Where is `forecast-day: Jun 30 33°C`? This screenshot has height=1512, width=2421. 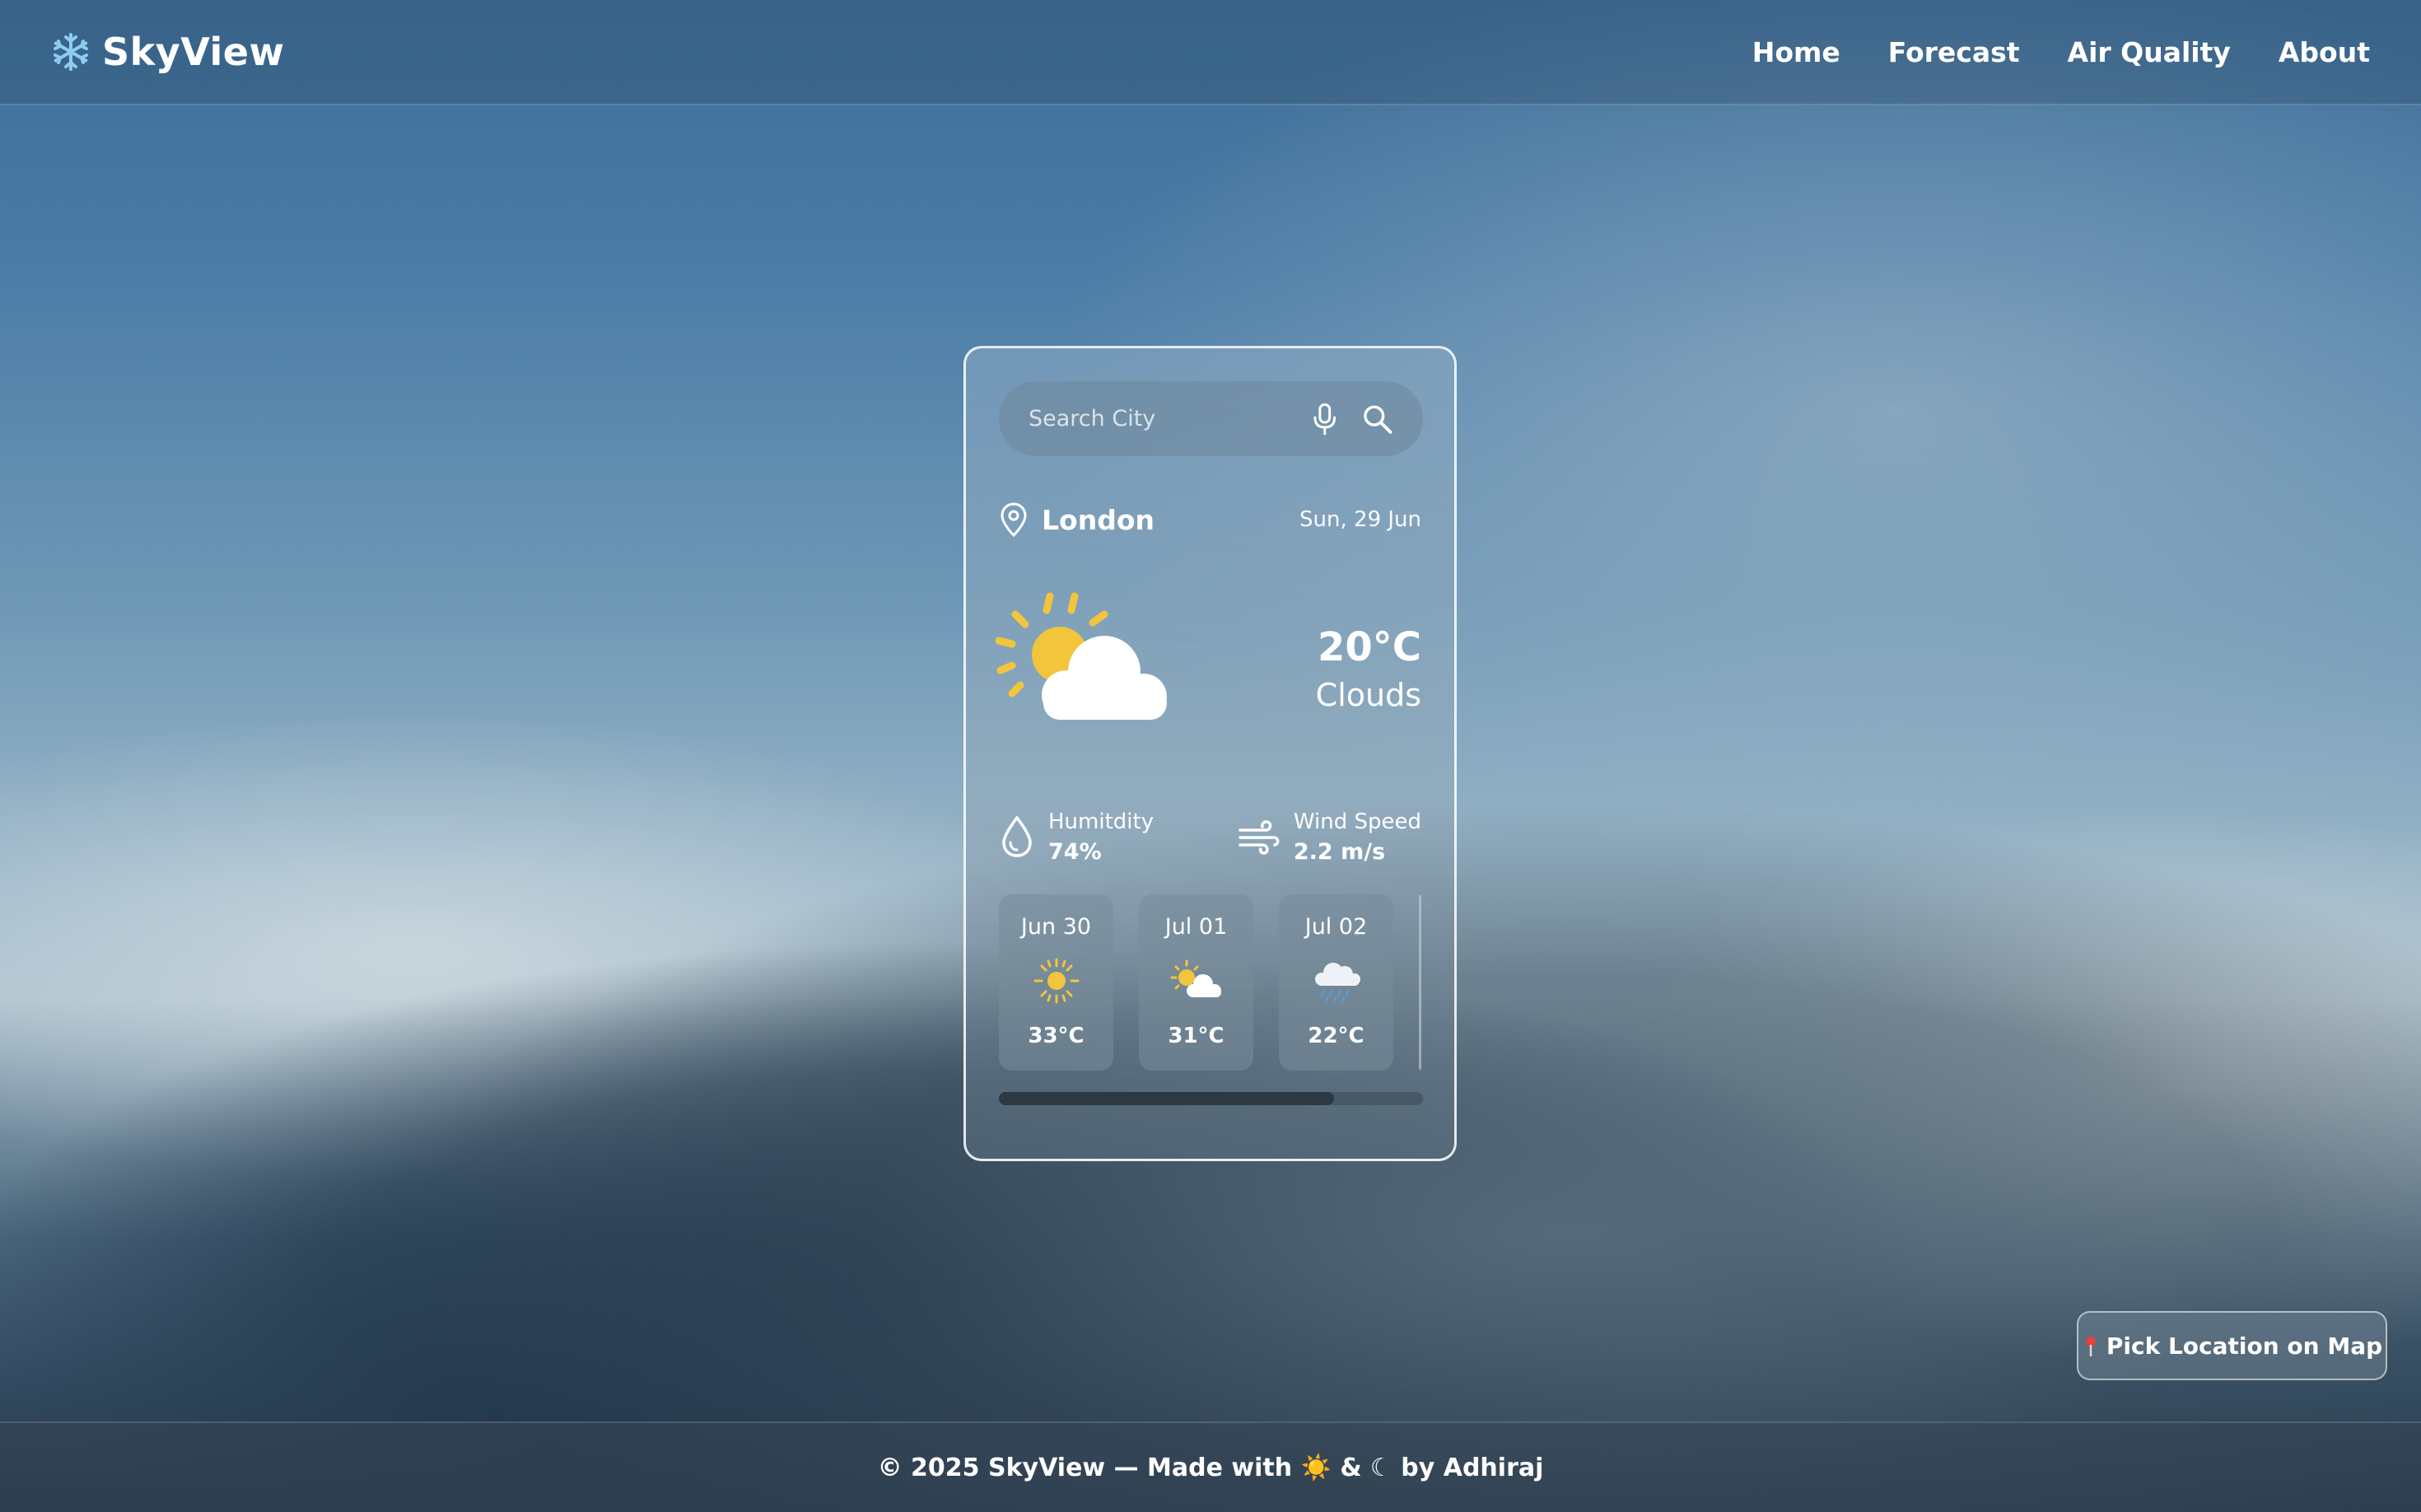
forecast-day: Jun 30 33°C is located at coordinates (1056, 982).